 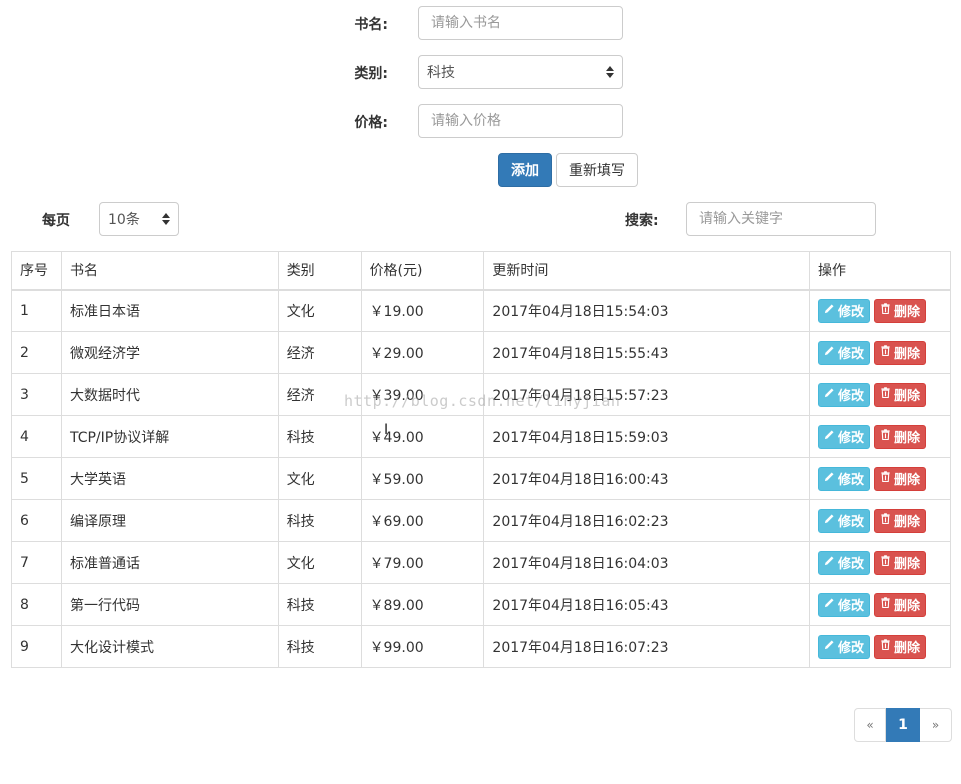 I want to click on category-label: 类别:, so click(x=371, y=74).